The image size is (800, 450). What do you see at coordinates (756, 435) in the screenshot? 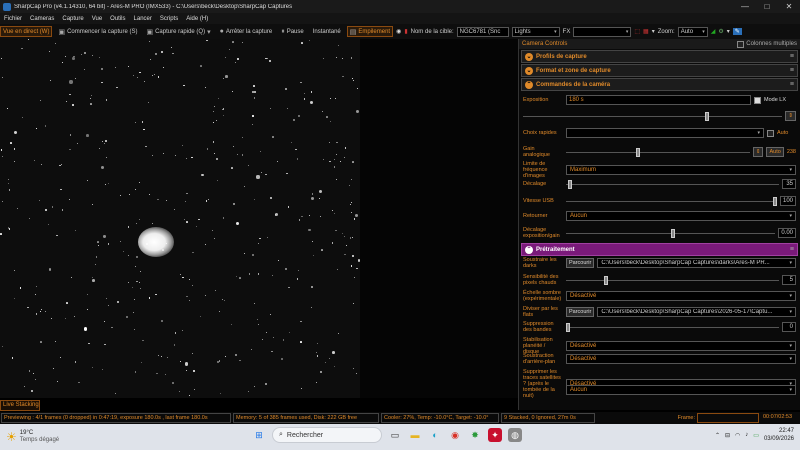
I see `battery-icon: ▭` at bounding box center [756, 435].